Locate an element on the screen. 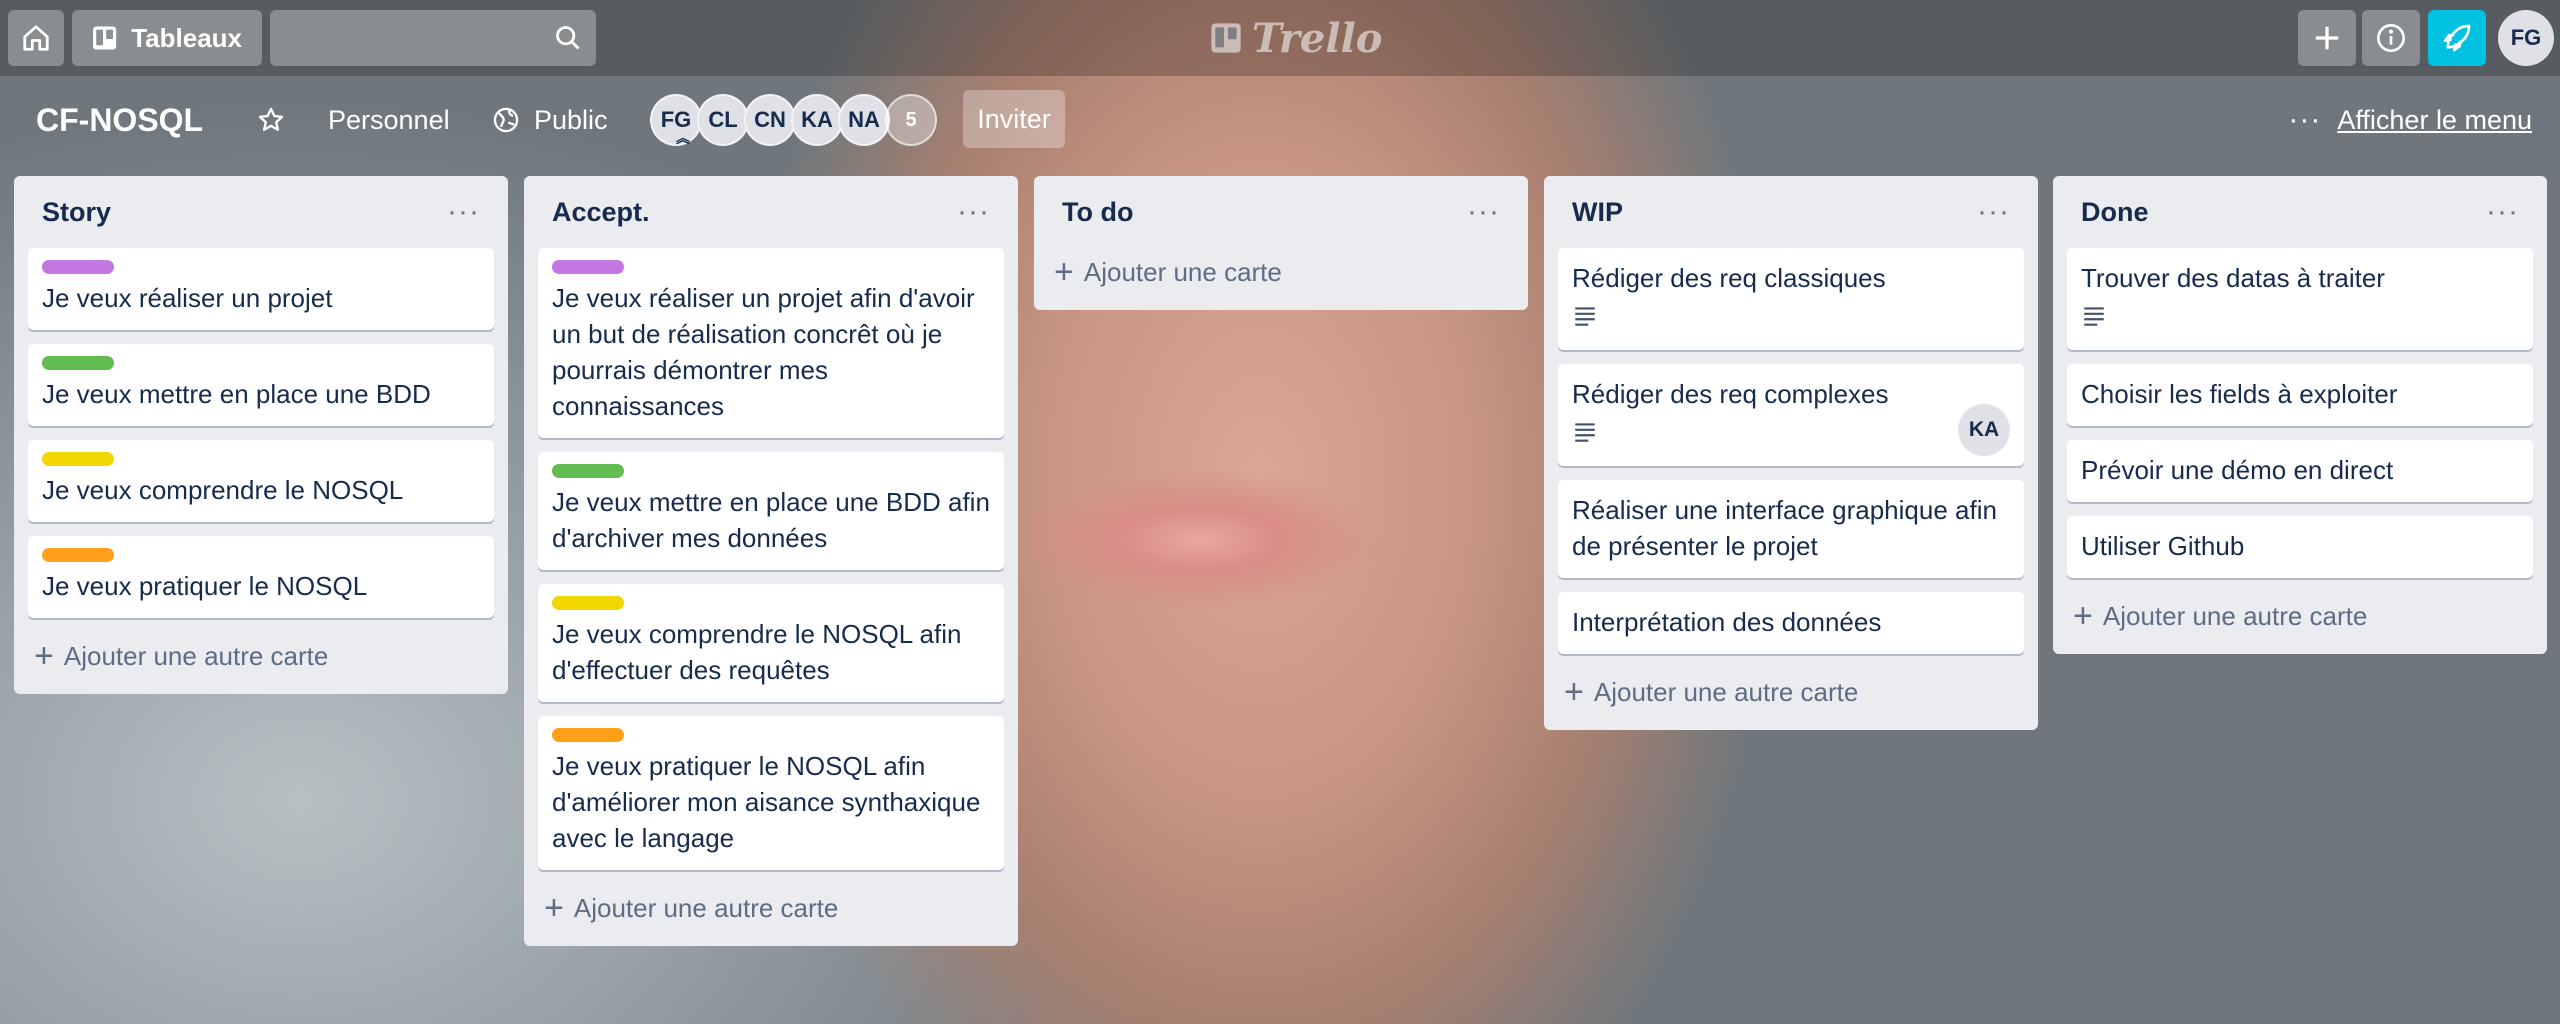 The width and height of the screenshot is (2560, 1024). card: Utiliser Github is located at coordinates (2300, 547).